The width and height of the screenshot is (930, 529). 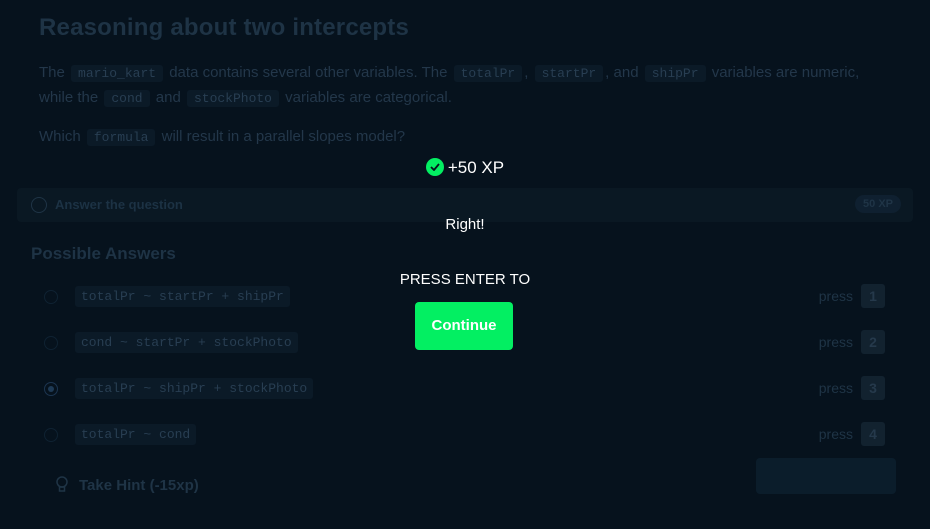 I want to click on feedback-message: Right!, so click(x=465, y=224).